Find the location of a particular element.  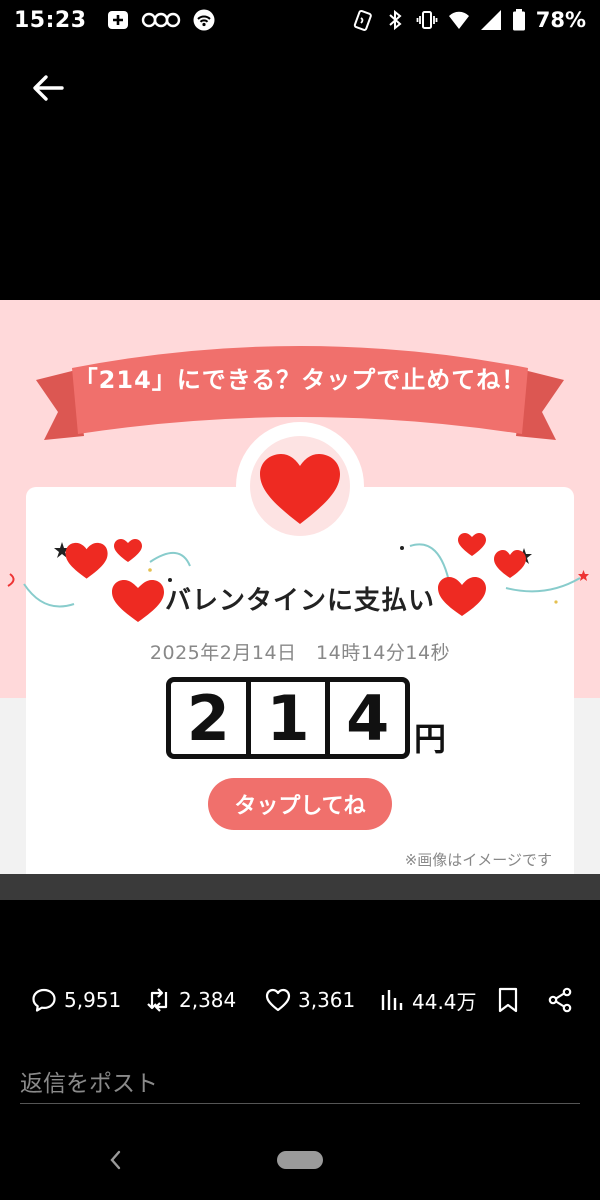

repost-count: 2,384 is located at coordinates (208, 1000).